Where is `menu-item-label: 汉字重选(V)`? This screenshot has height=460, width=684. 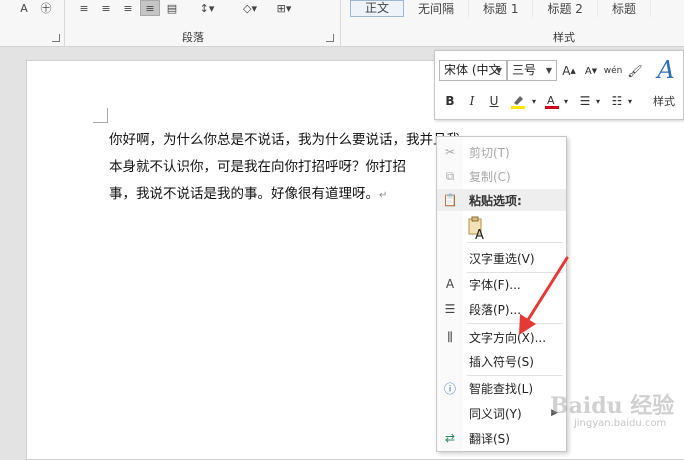 menu-item-label: 汉字重选(V) is located at coordinates (502, 258).